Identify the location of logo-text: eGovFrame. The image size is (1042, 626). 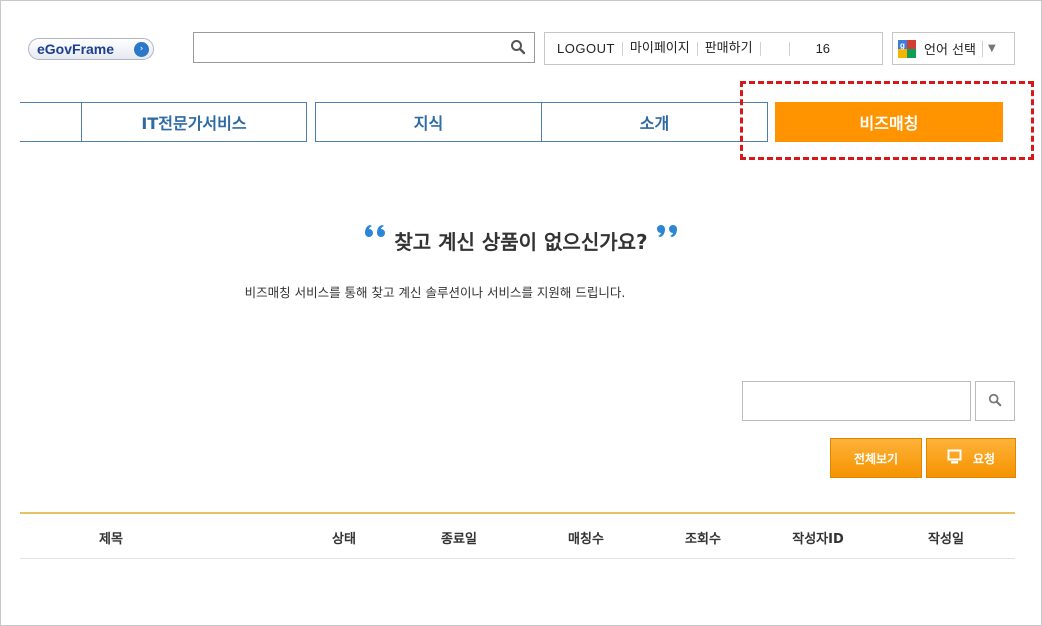
(76, 49).